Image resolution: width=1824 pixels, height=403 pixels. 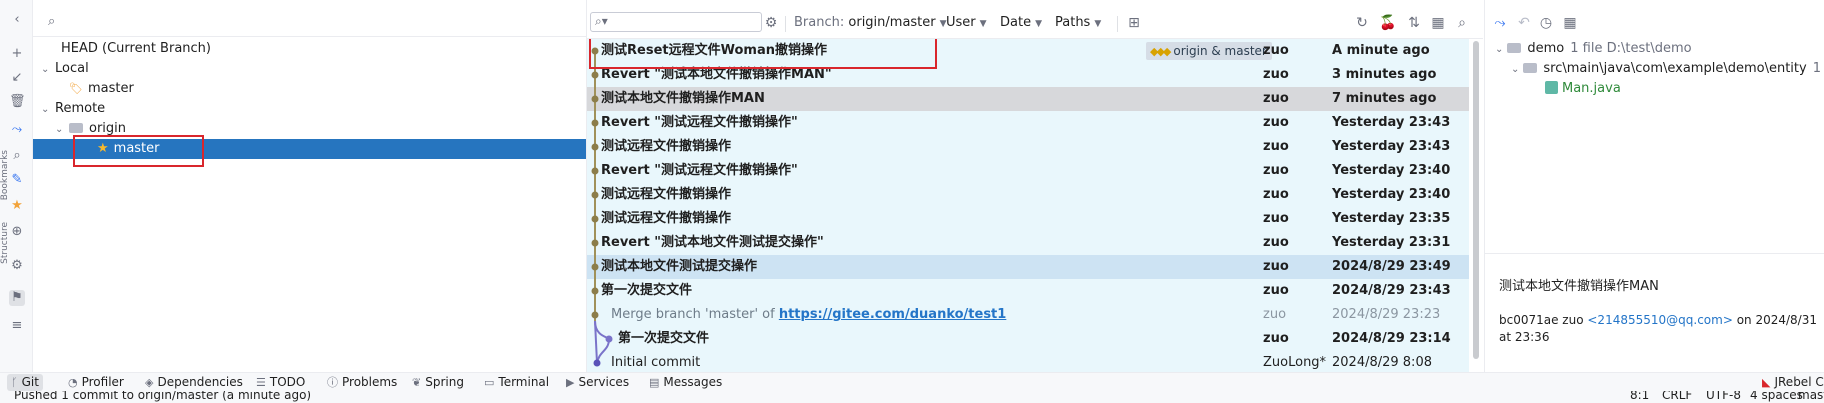 I want to click on user-filter: User ▼, so click(x=966, y=22).